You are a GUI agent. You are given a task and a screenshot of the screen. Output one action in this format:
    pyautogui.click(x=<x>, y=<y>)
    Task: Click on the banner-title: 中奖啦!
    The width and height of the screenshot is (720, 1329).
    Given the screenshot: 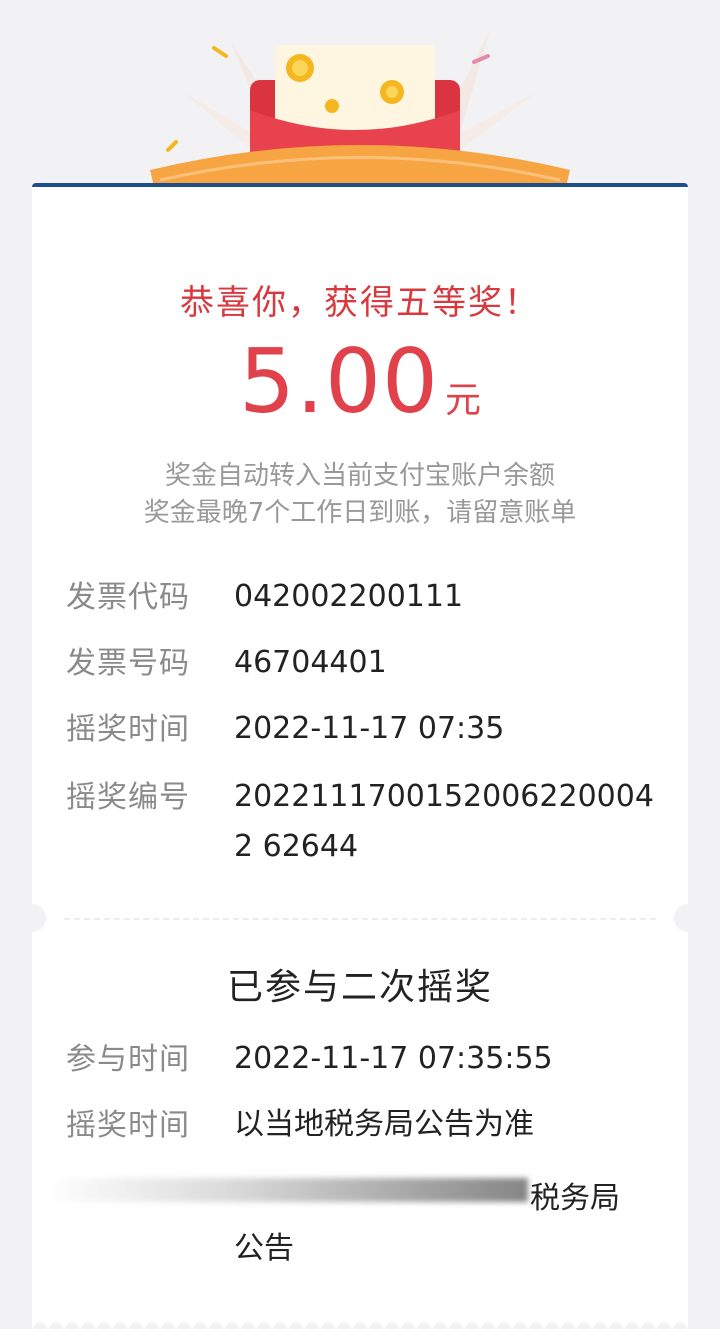 What is the action you would take?
    pyautogui.click(x=360, y=217)
    